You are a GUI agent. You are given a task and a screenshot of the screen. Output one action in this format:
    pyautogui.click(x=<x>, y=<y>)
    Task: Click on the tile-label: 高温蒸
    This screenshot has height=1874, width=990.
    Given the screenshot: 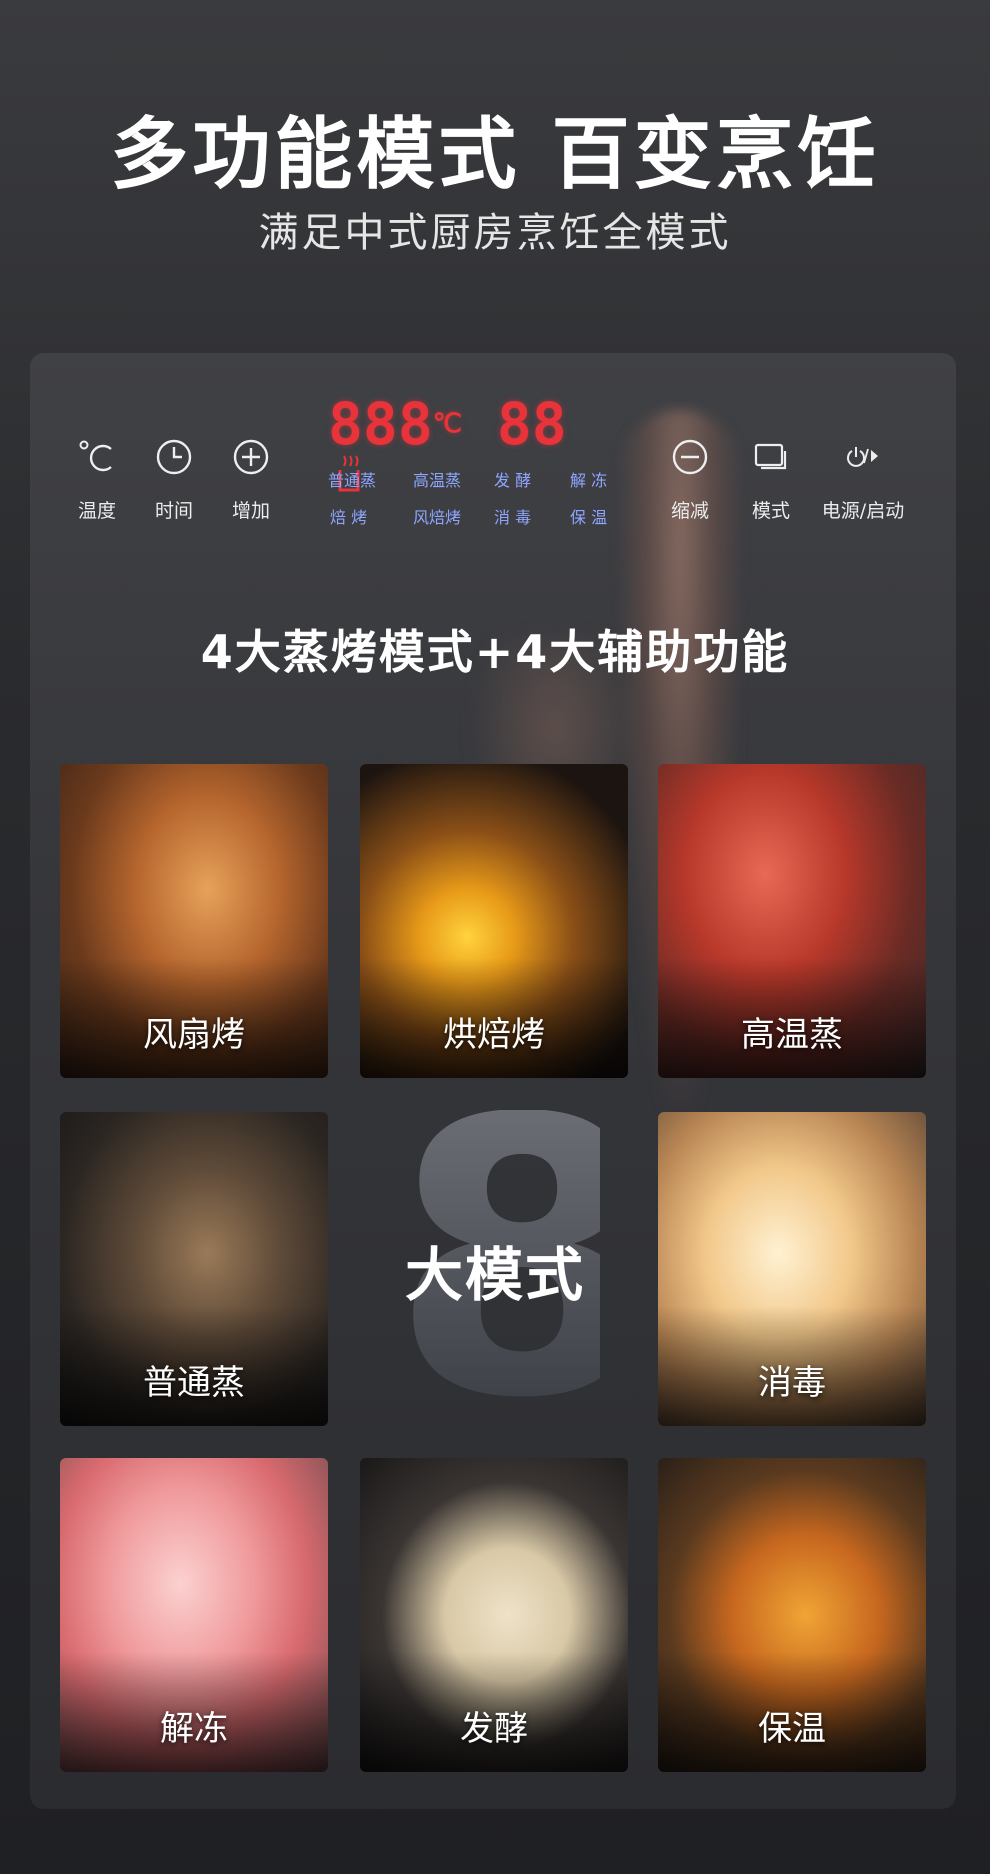 What is the action you would take?
    pyautogui.click(x=792, y=1035)
    